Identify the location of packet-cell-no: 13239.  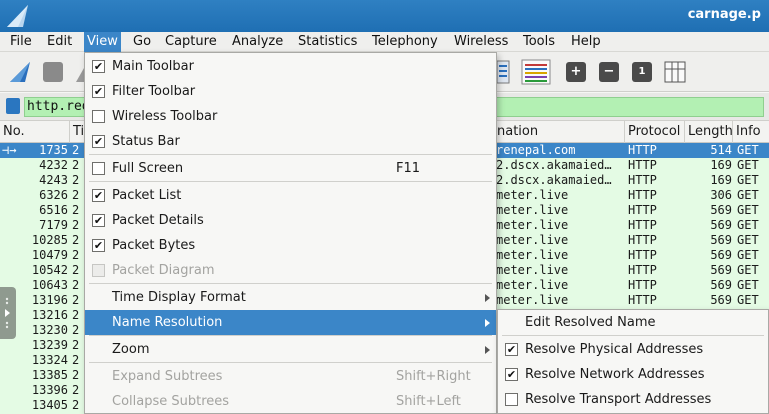
(49, 345).